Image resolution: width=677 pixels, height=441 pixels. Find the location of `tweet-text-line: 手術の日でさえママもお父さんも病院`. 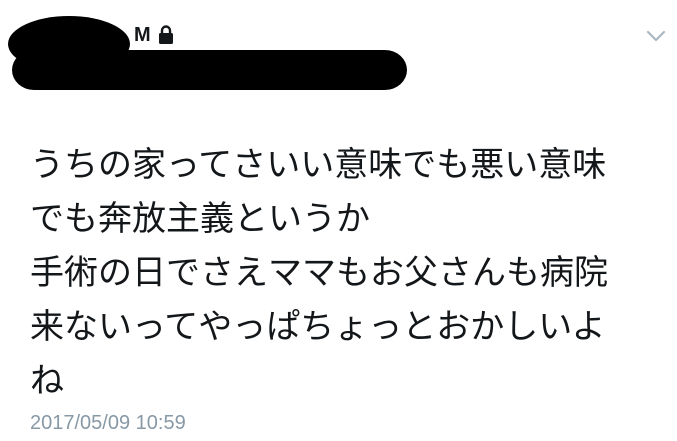

tweet-text-line: 手術の日でさえママもお父さんも病院 is located at coordinates (319, 273).